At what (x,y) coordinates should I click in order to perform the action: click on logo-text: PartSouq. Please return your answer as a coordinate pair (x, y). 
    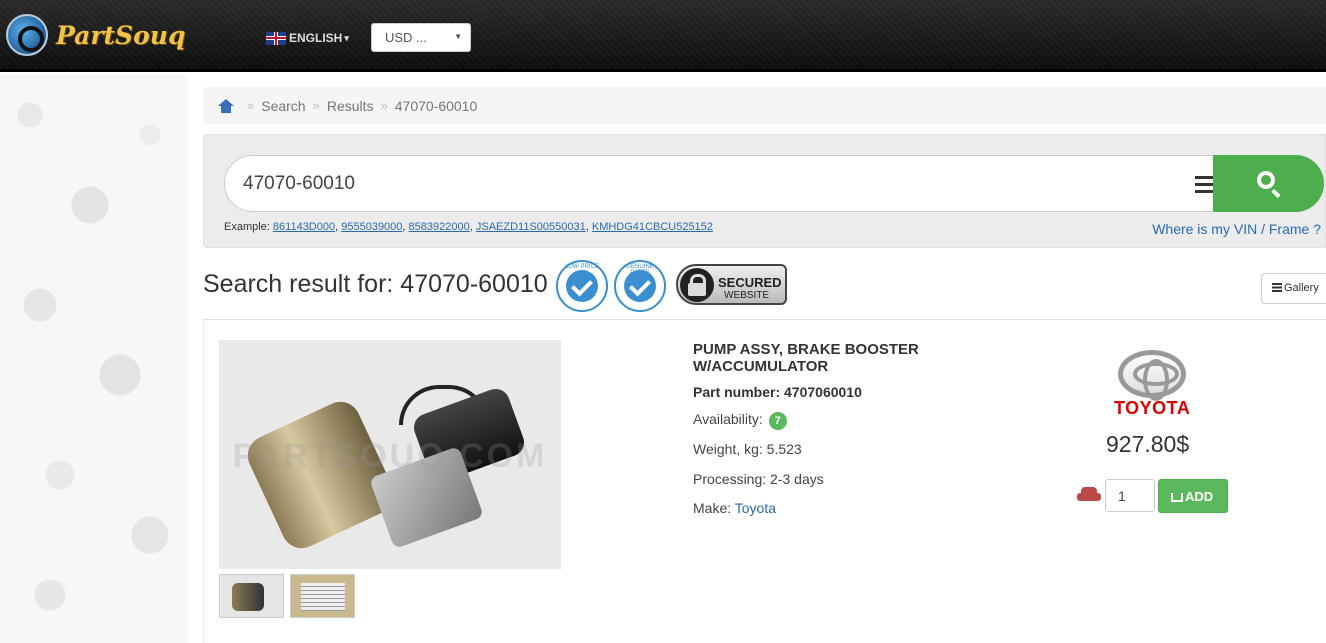
    Looking at the image, I should click on (121, 35).